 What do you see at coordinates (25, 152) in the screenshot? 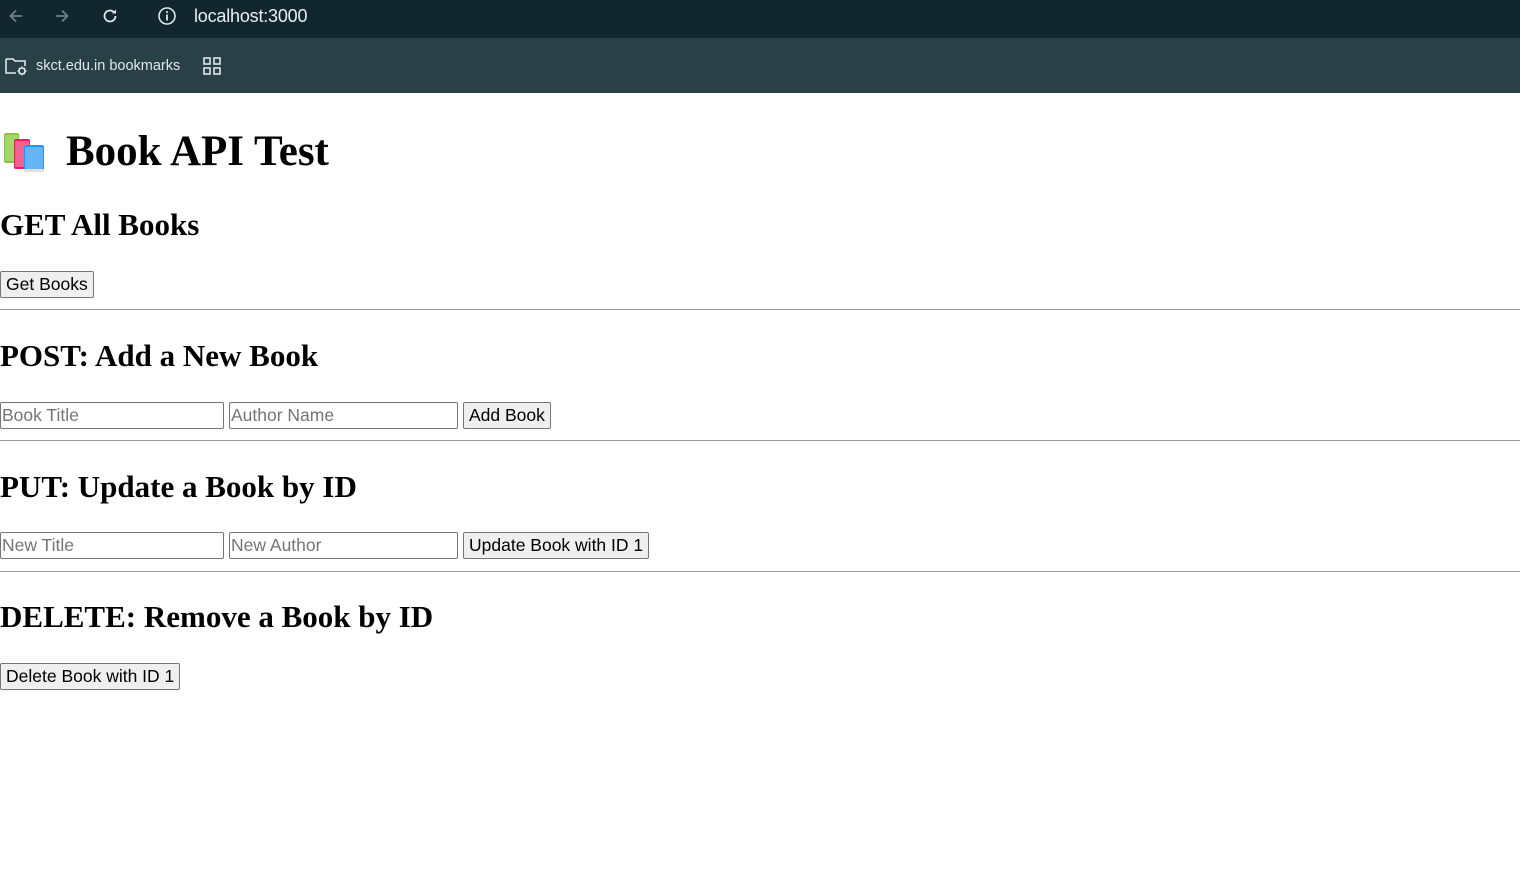
I see `books-icon` at bounding box center [25, 152].